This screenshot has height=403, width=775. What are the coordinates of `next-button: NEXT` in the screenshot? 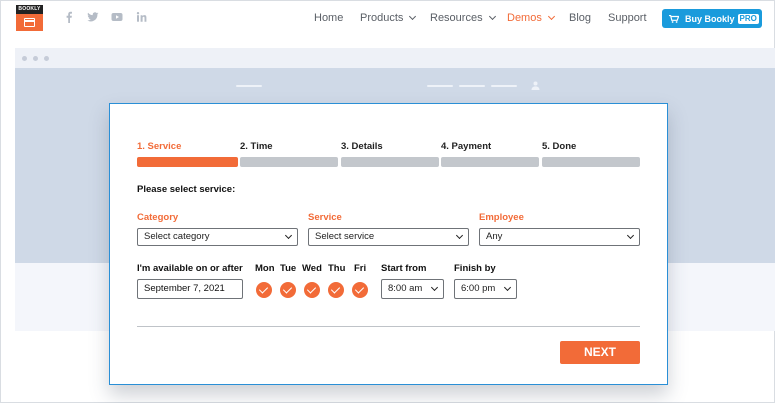 It's located at (600, 352).